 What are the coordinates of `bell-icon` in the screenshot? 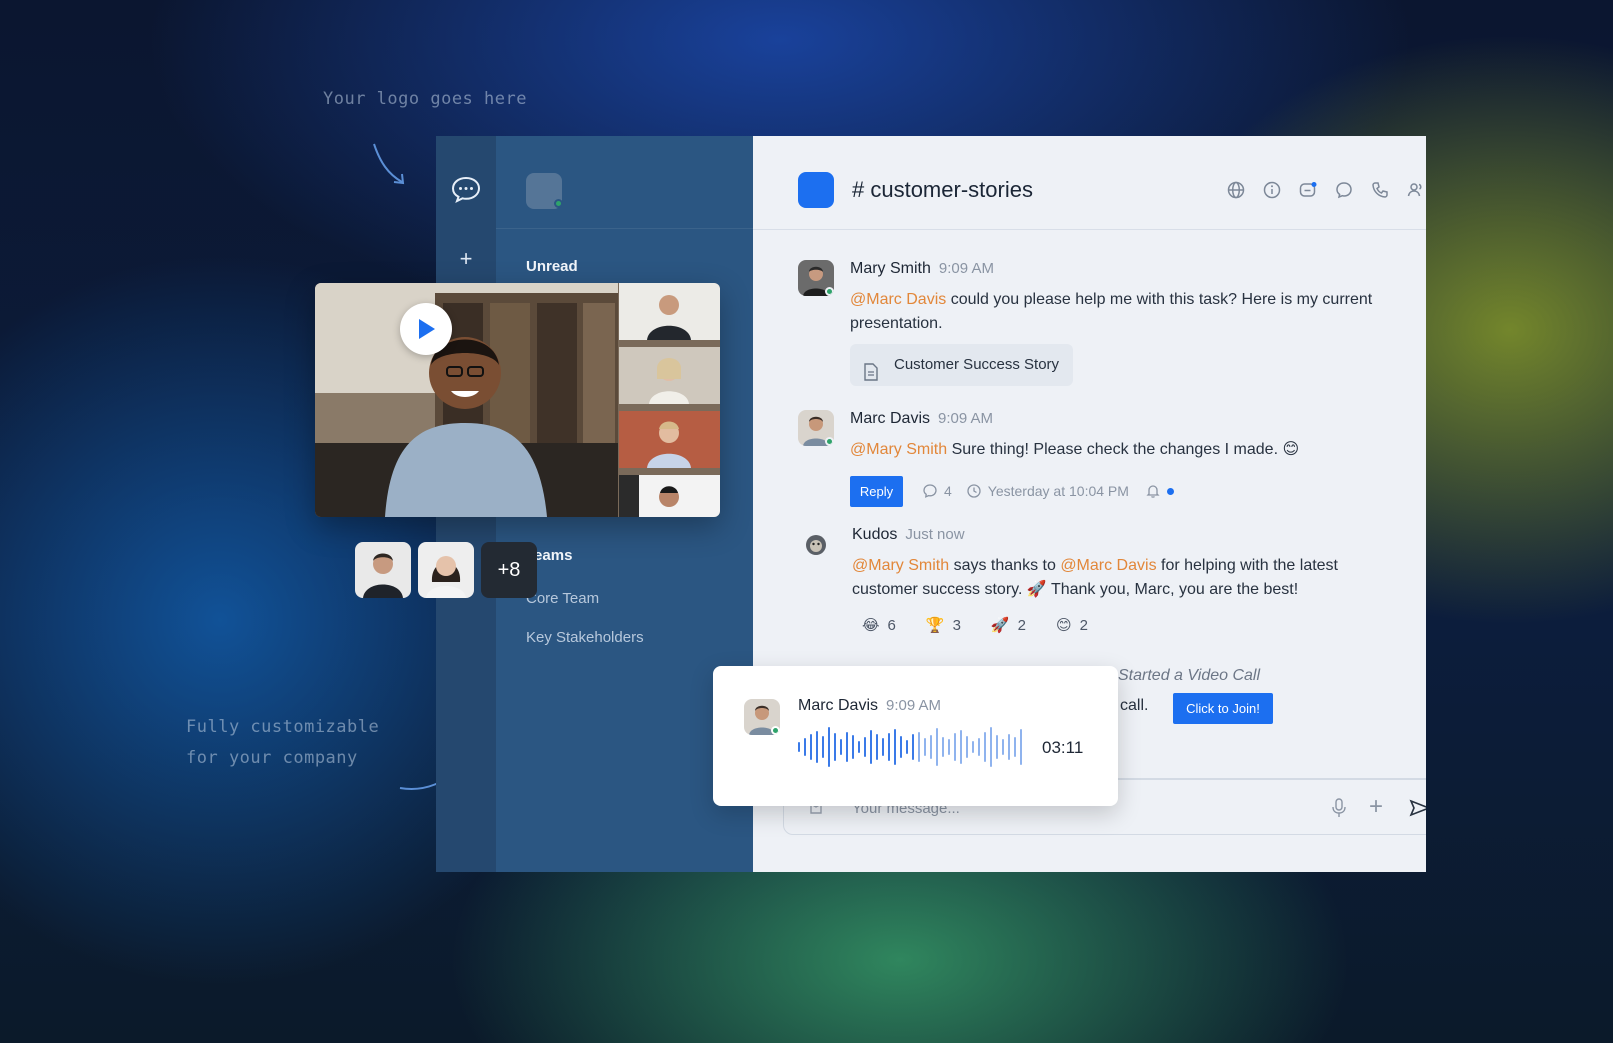 It's located at (1153, 491).